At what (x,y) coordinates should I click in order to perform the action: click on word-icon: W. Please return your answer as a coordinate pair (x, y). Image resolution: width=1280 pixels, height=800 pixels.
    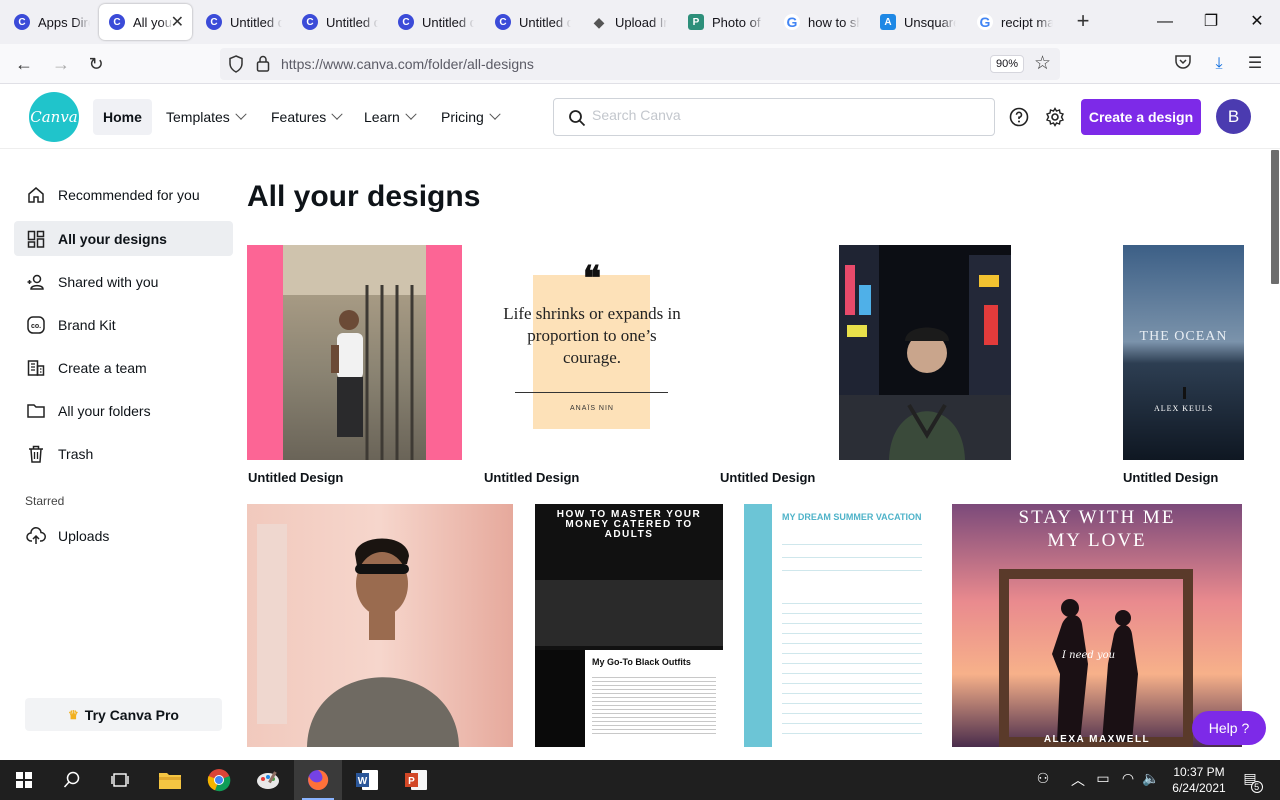
    Looking at the image, I should click on (367, 780).